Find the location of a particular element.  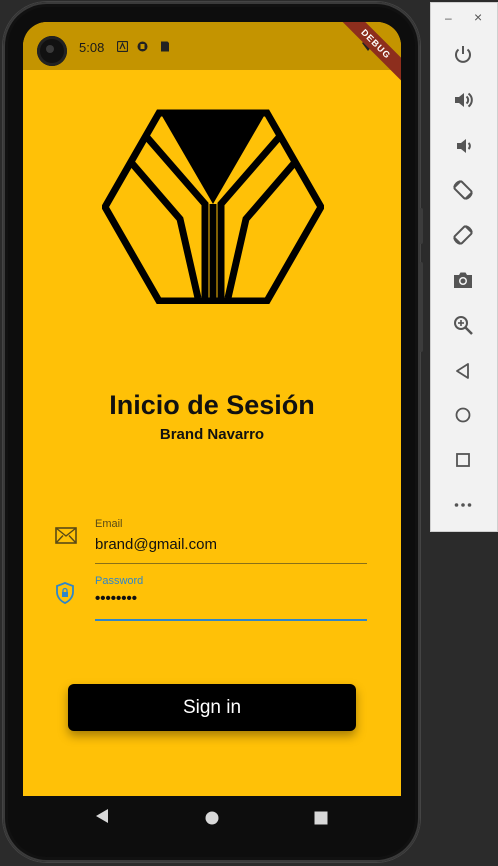

overview-icon is located at coordinates (463, 460).